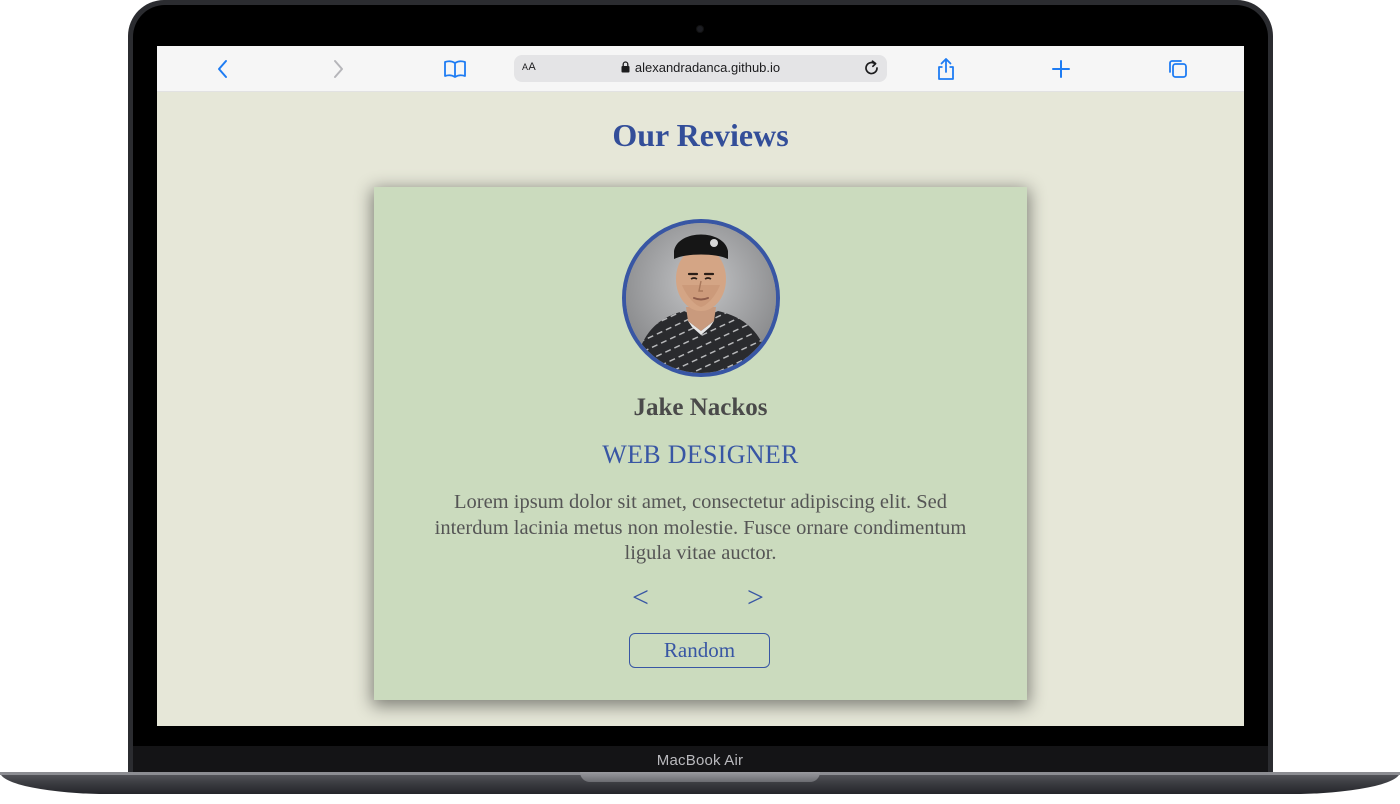  What do you see at coordinates (625, 67) in the screenshot?
I see `lock-icon` at bounding box center [625, 67].